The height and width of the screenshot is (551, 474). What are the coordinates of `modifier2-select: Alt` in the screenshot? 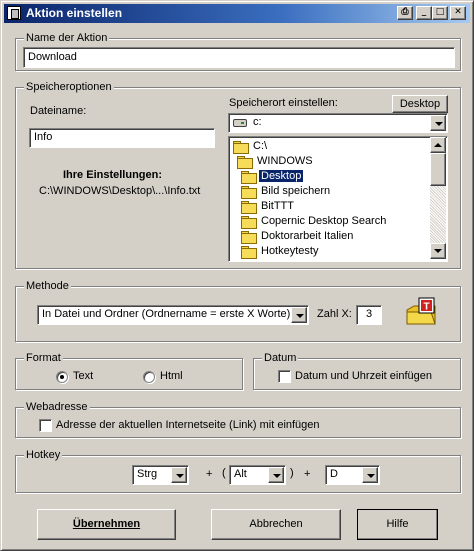 It's located at (257, 475).